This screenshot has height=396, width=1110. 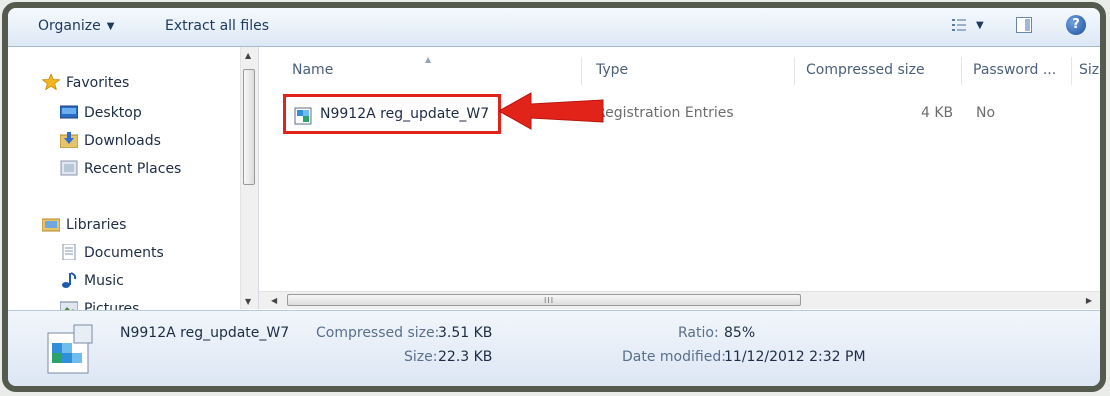 I want to click on scroll-up-arrow-icon: ▲, so click(x=248, y=55).